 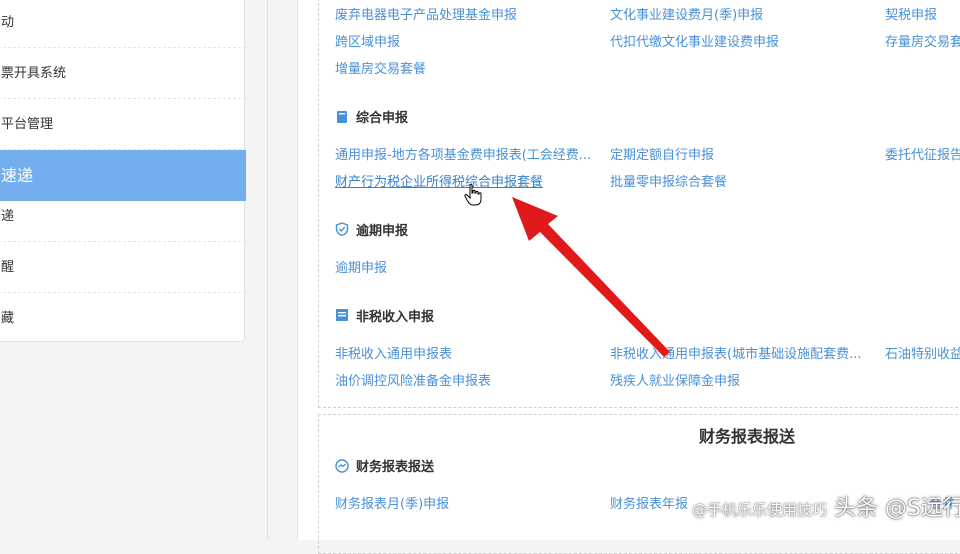 I want to click on gutter-divider, so click(x=267, y=270).